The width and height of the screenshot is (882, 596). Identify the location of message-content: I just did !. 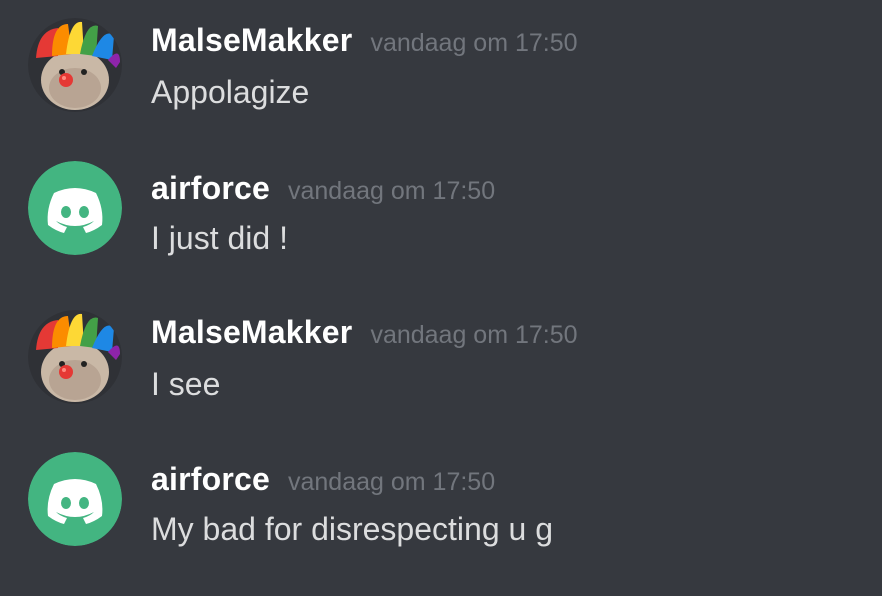
(219, 238).